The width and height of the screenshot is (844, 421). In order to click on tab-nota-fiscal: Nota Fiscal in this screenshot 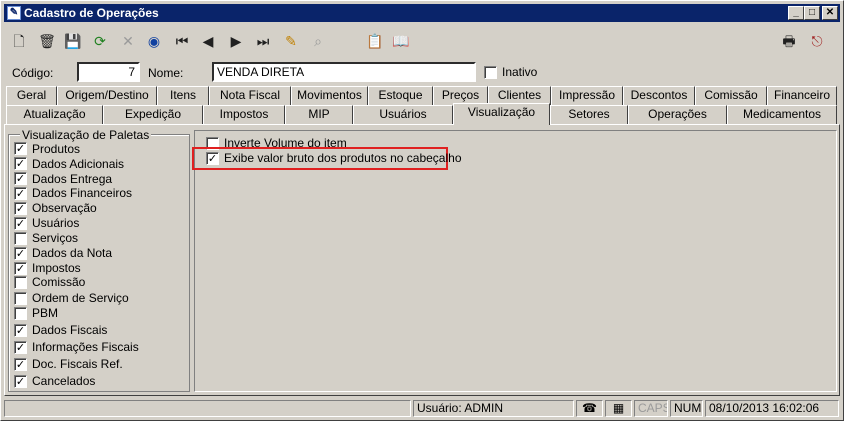, I will do `click(250, 95)`.